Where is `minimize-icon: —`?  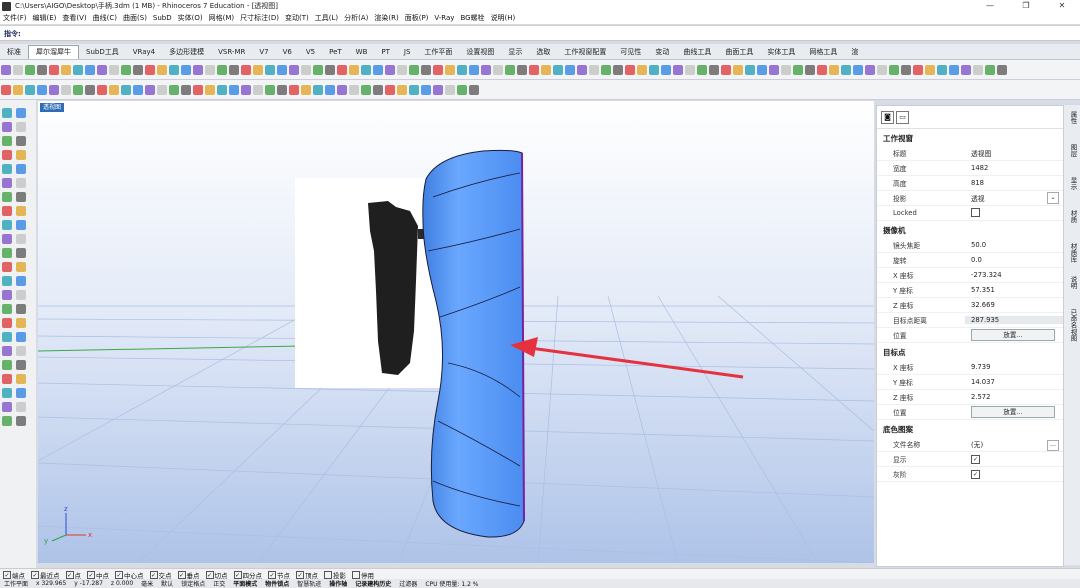
minimize-icon: — is located at coordinates (990, 6).